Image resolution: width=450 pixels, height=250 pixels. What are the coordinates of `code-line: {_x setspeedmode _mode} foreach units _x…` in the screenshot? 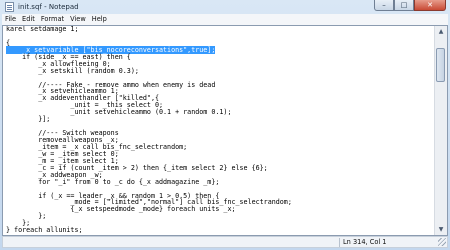 It's located at (121, 209).